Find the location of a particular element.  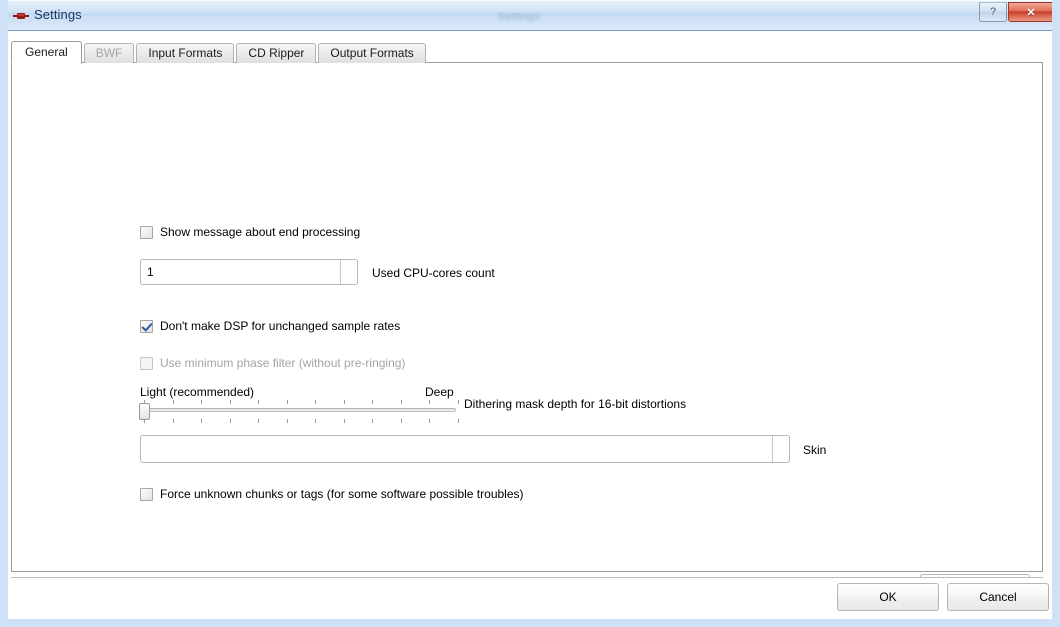

help-button: ? is located at coordinates (993, 12).